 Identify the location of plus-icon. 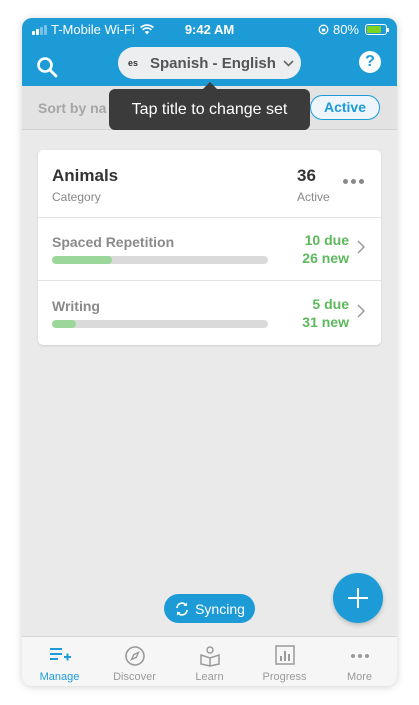
(358, 598).